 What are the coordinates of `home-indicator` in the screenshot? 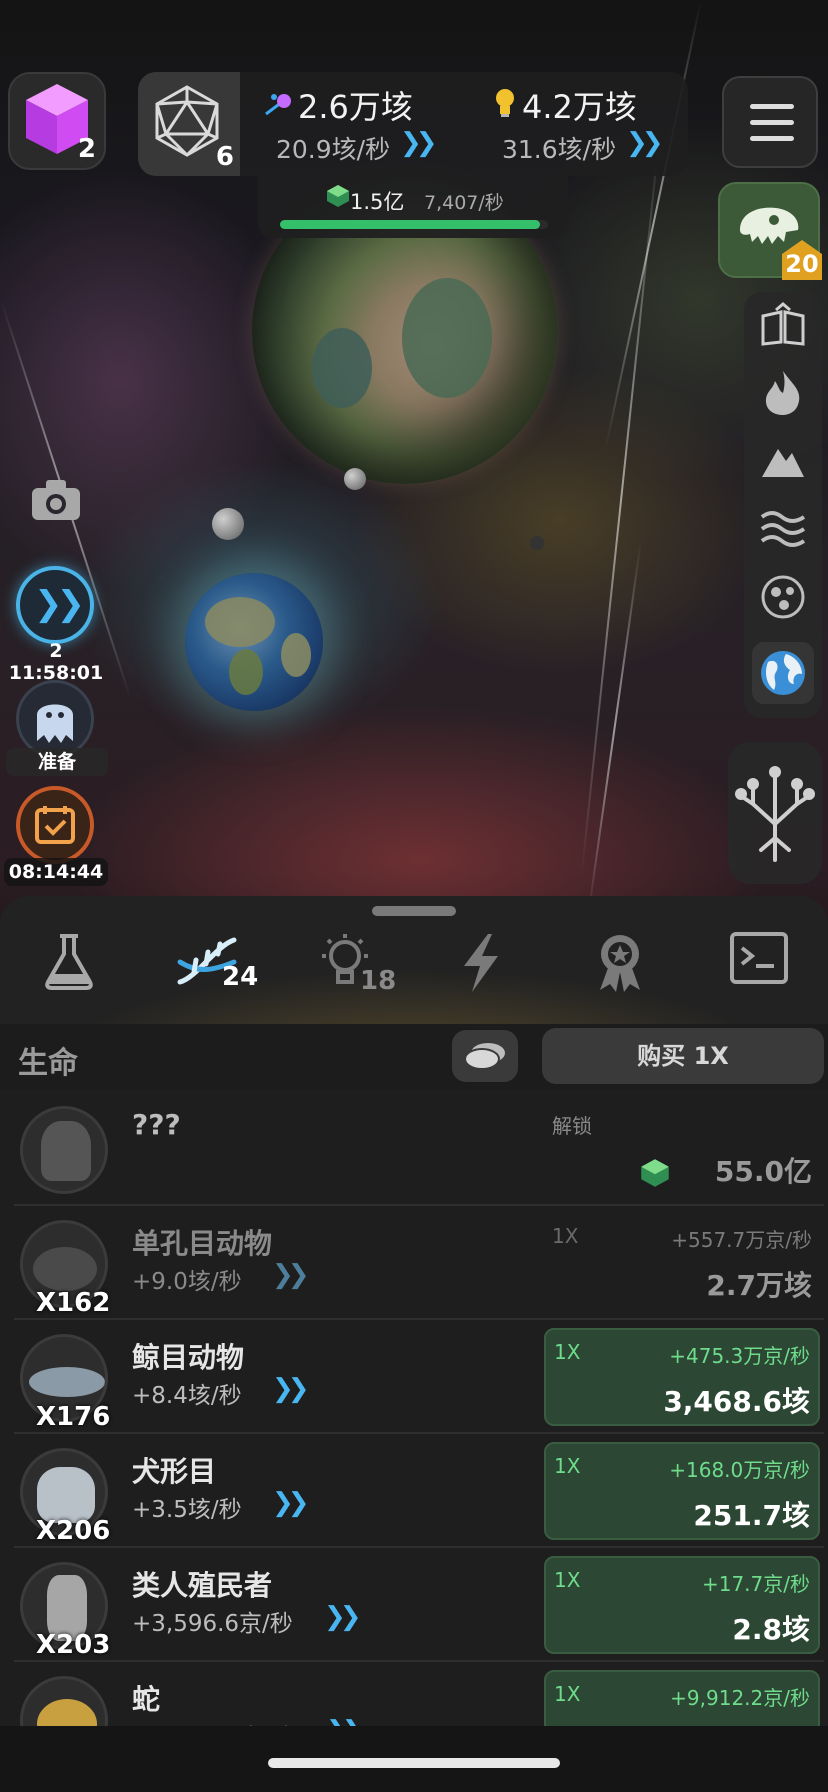 It's located at (414, 1763).